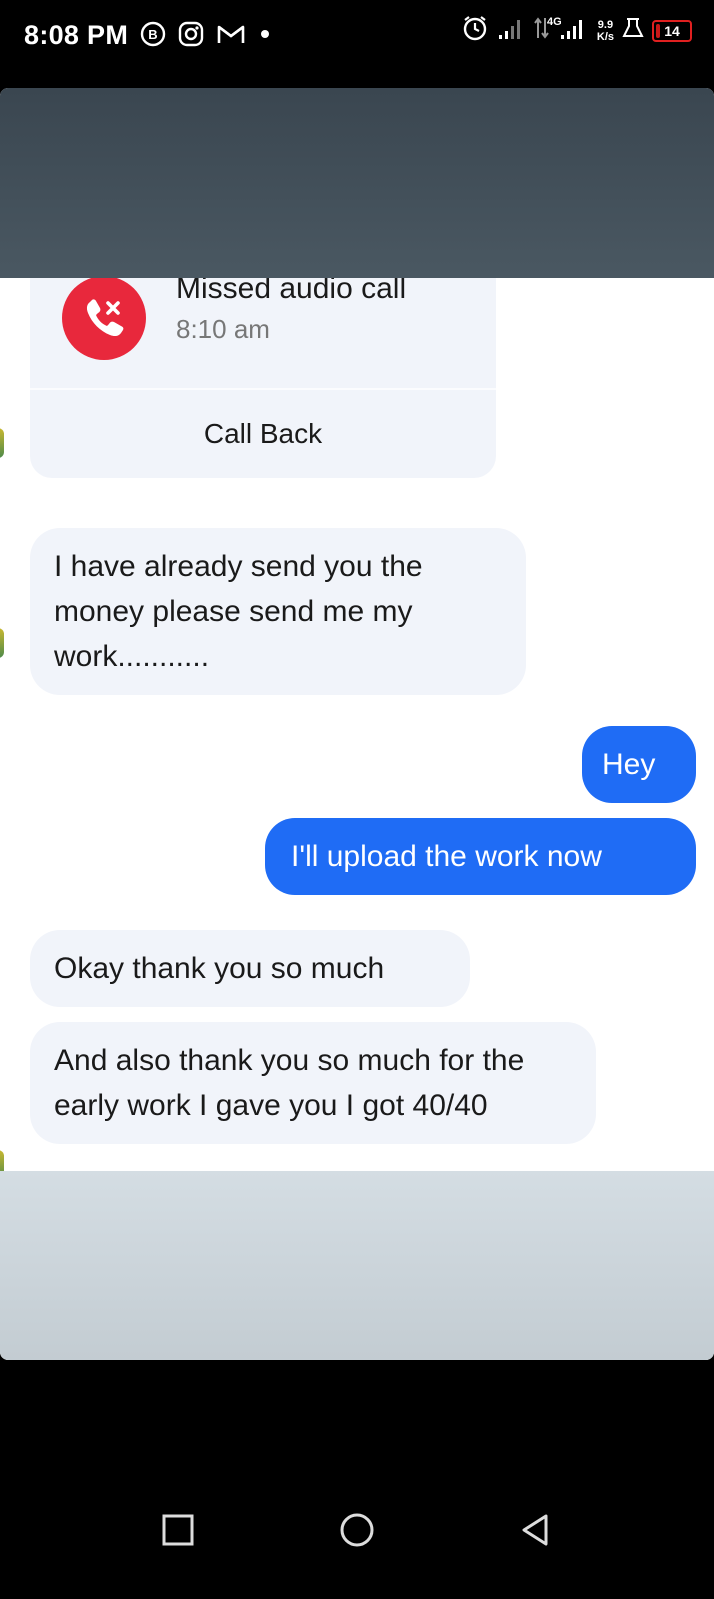 The image size is (714, 1599). What do you see at coordinates (231, 36) in the screenshot?
I see `gmail-icon` at bounding box center [231, 36].